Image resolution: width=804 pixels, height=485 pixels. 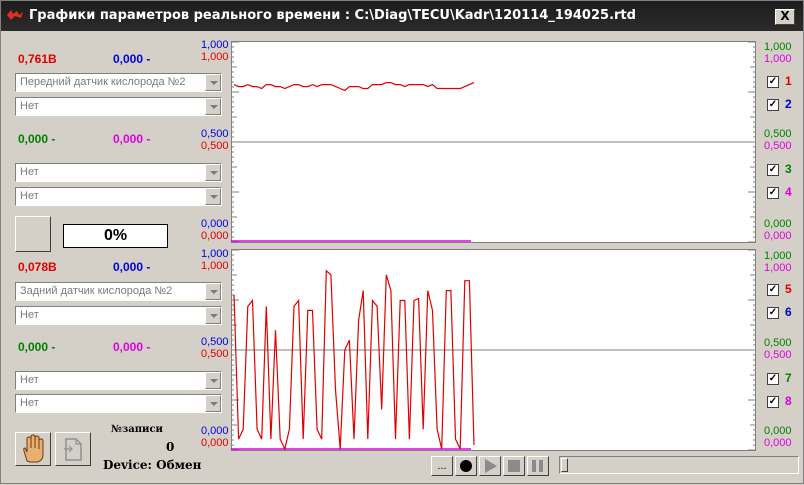 I want to click on record-button, so click(x=466, y=466).